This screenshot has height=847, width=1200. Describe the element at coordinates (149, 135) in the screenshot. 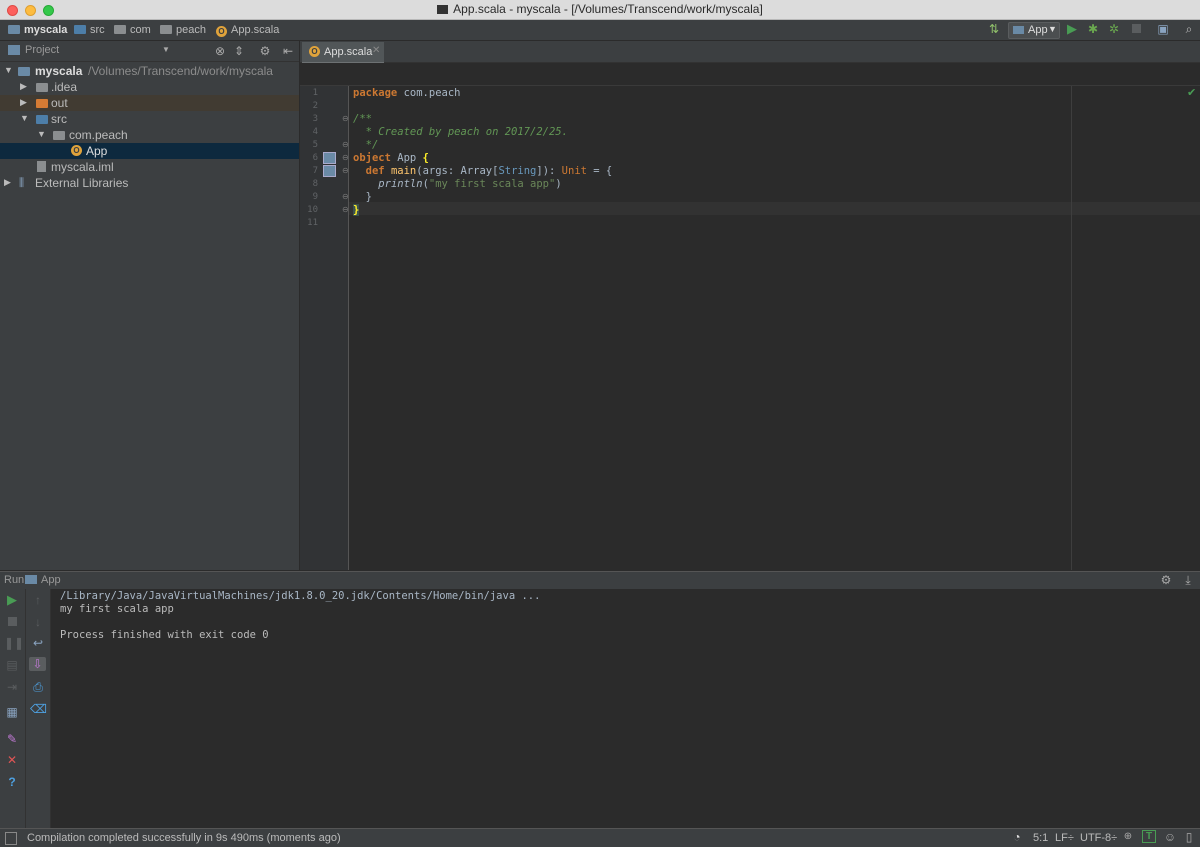

I see `tree-item-com-peach: ▼ com.peach` at that location.